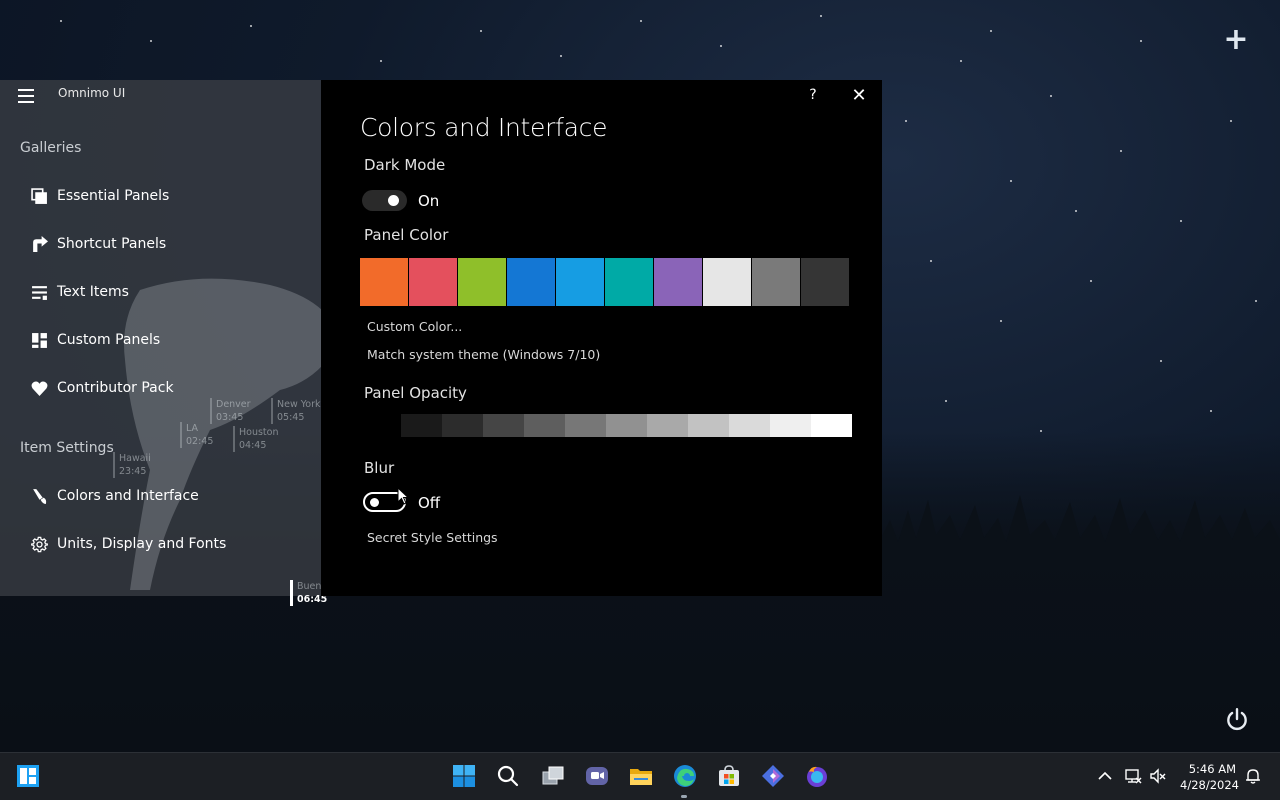 This screenshot has height=800, width=1280. Describe the element at coordinates (26, 96) in the screenshot. I see `menu-button` at that location.